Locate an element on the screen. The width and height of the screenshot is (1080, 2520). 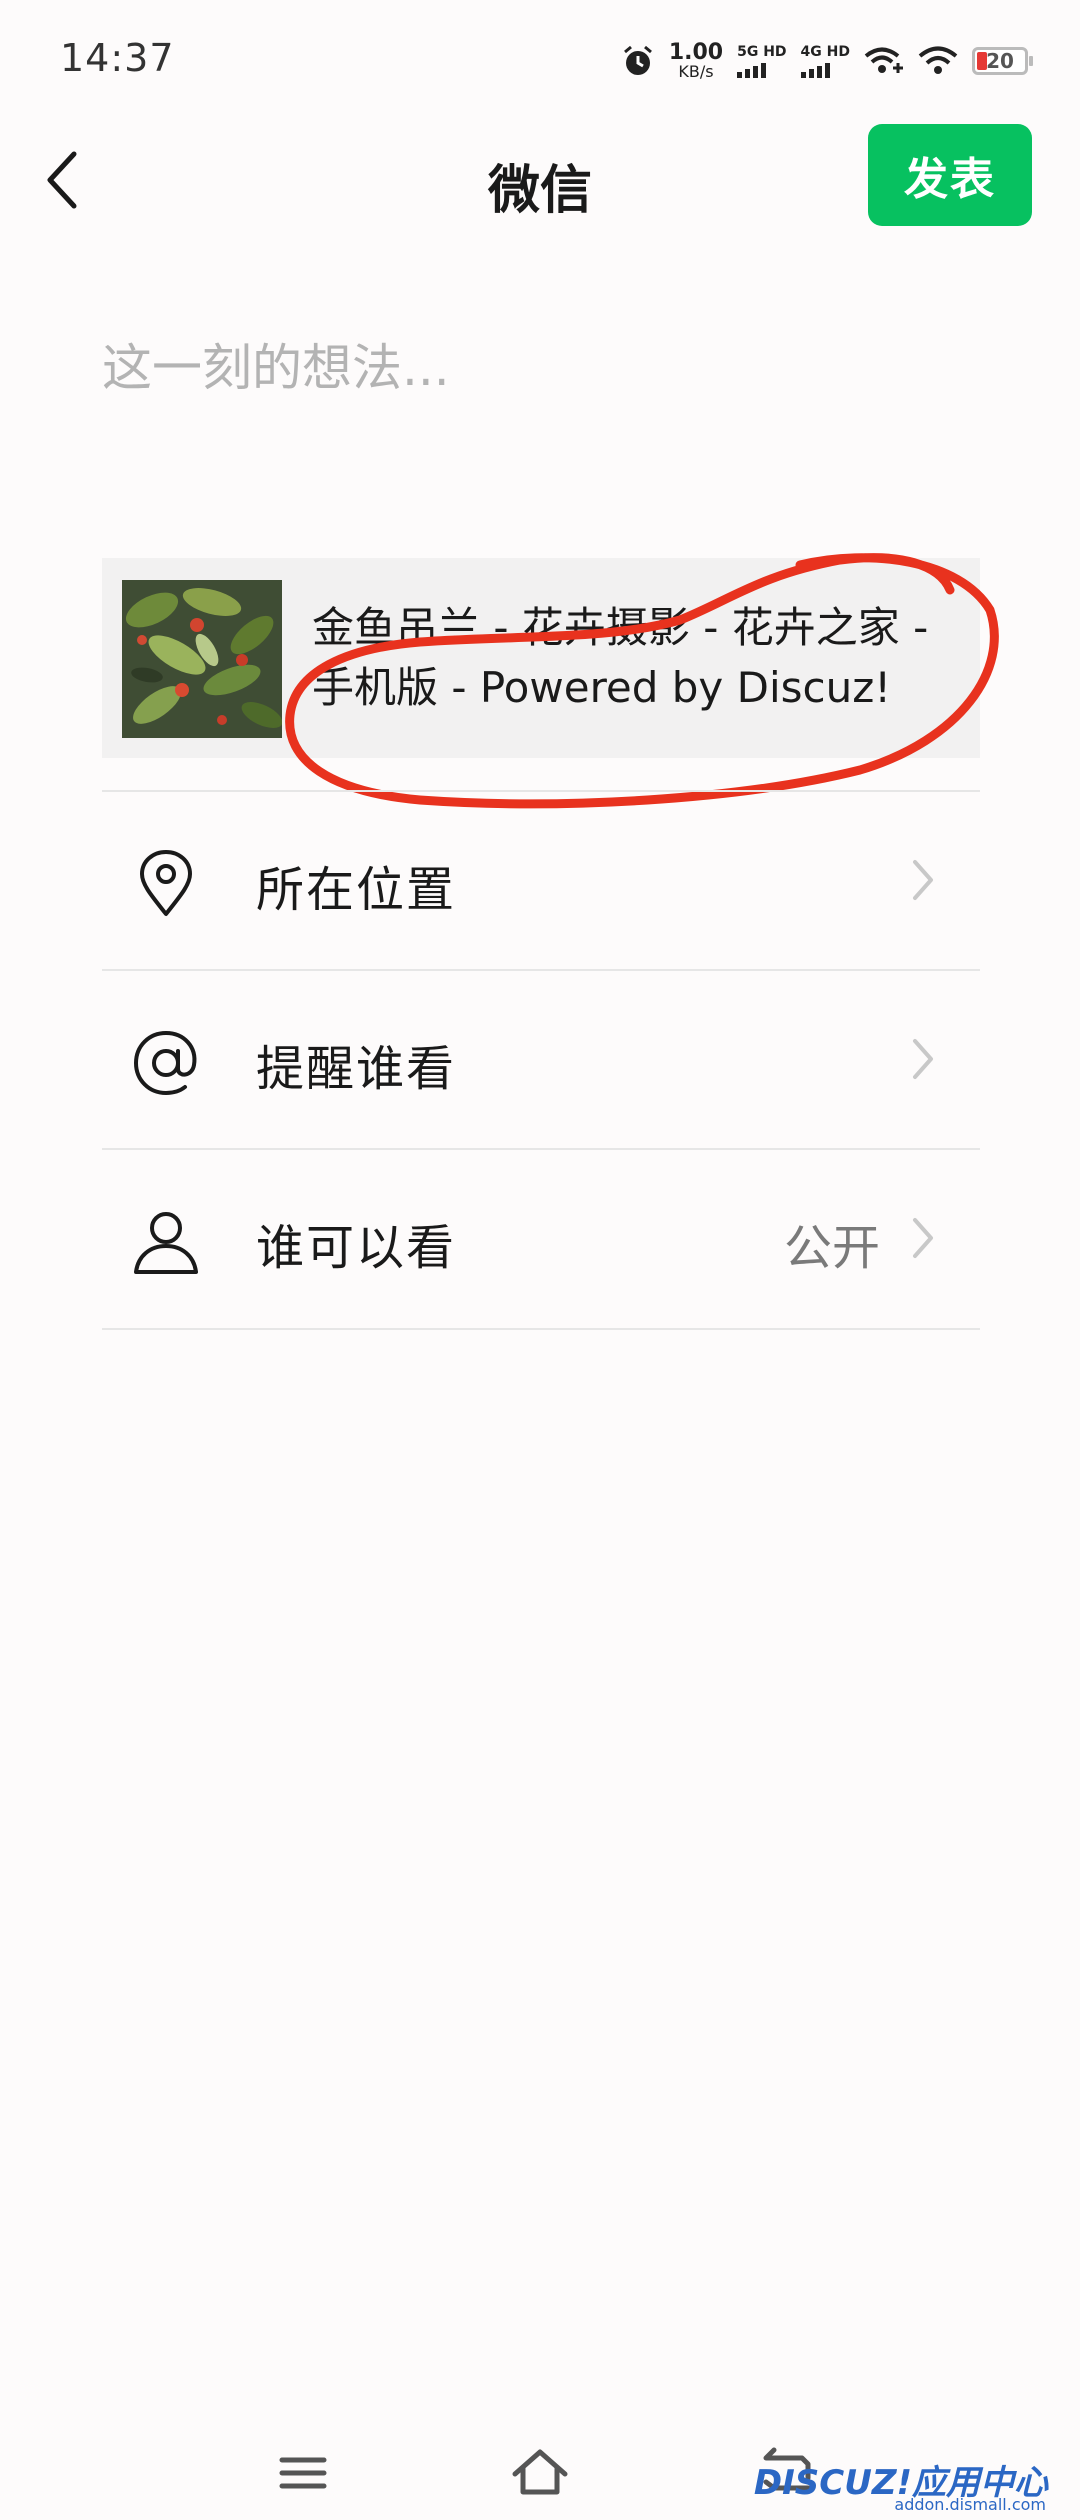
location-row: 所在位置 is located at coordinates (541, 880).